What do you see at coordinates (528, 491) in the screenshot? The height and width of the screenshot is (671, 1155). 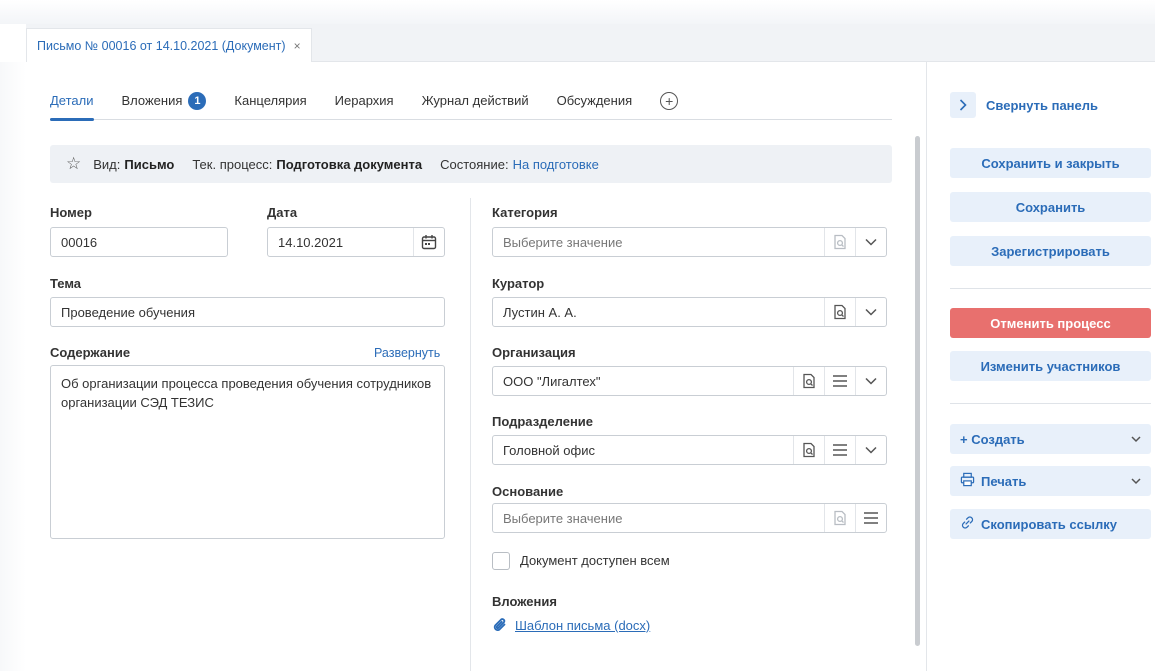 I see `basis-label: Основание` at bounding box center [528, 491].